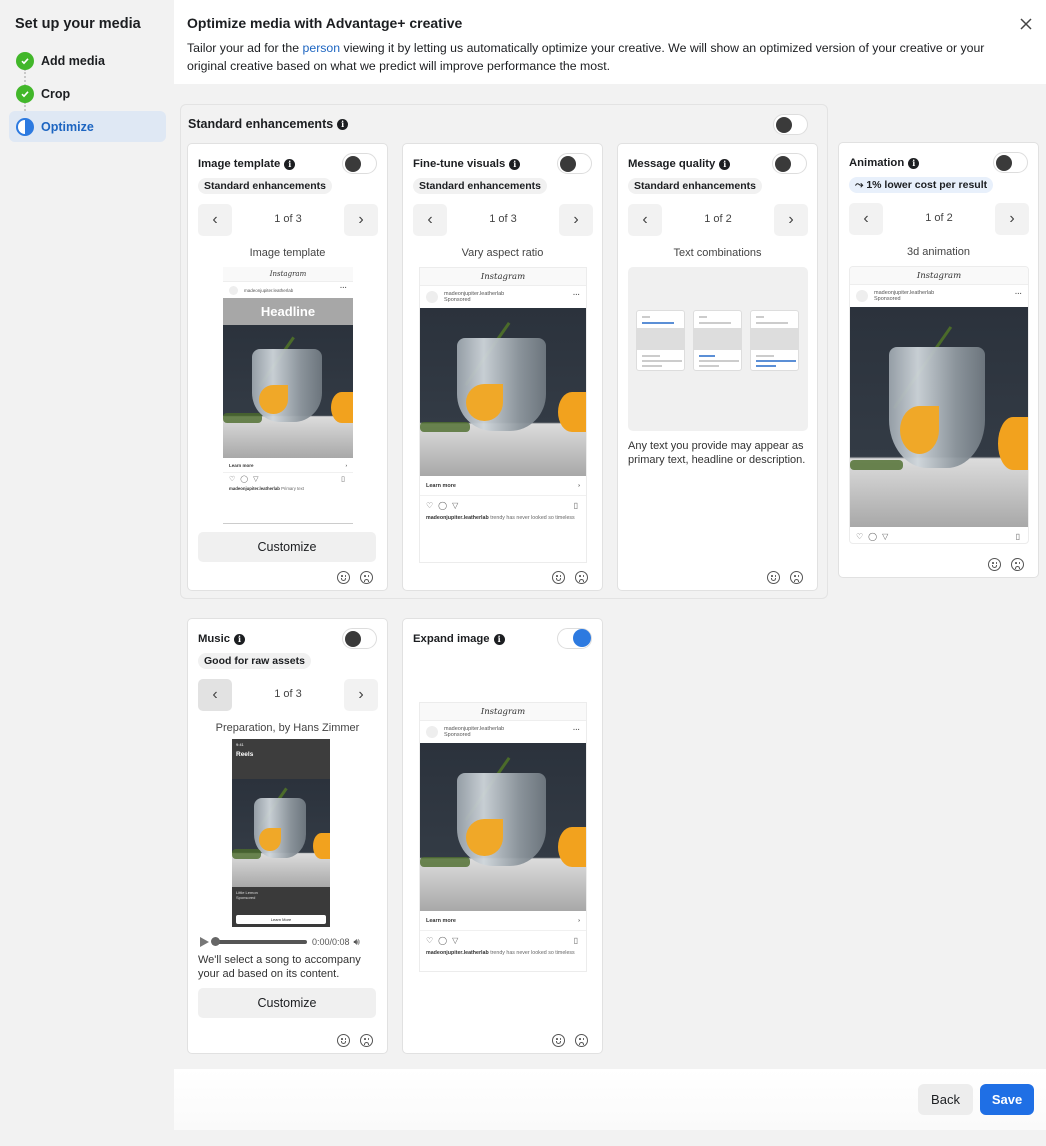 The image size is (1046, 1146). I want to click on reel-cta: Learn More, so click(281, 919).